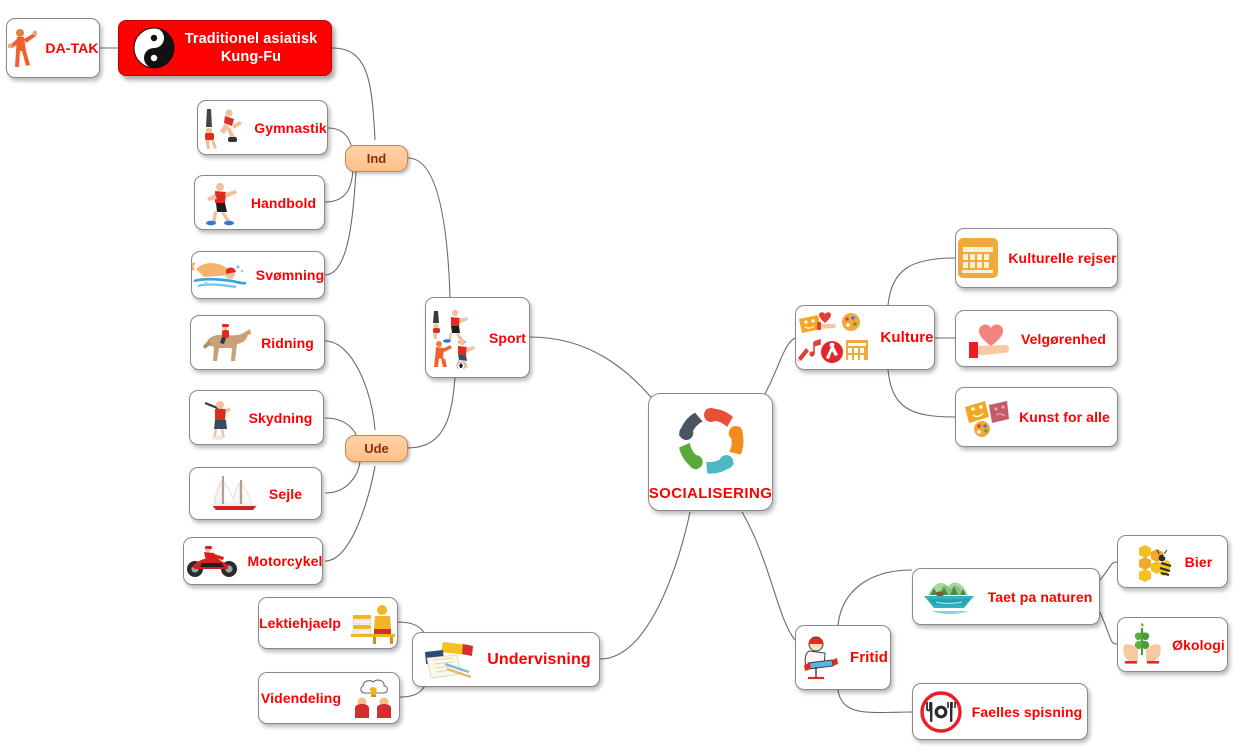  Describe the element at coordinates (539, 659) in the screenshot. I see `node-label: Undervisning` at that location.